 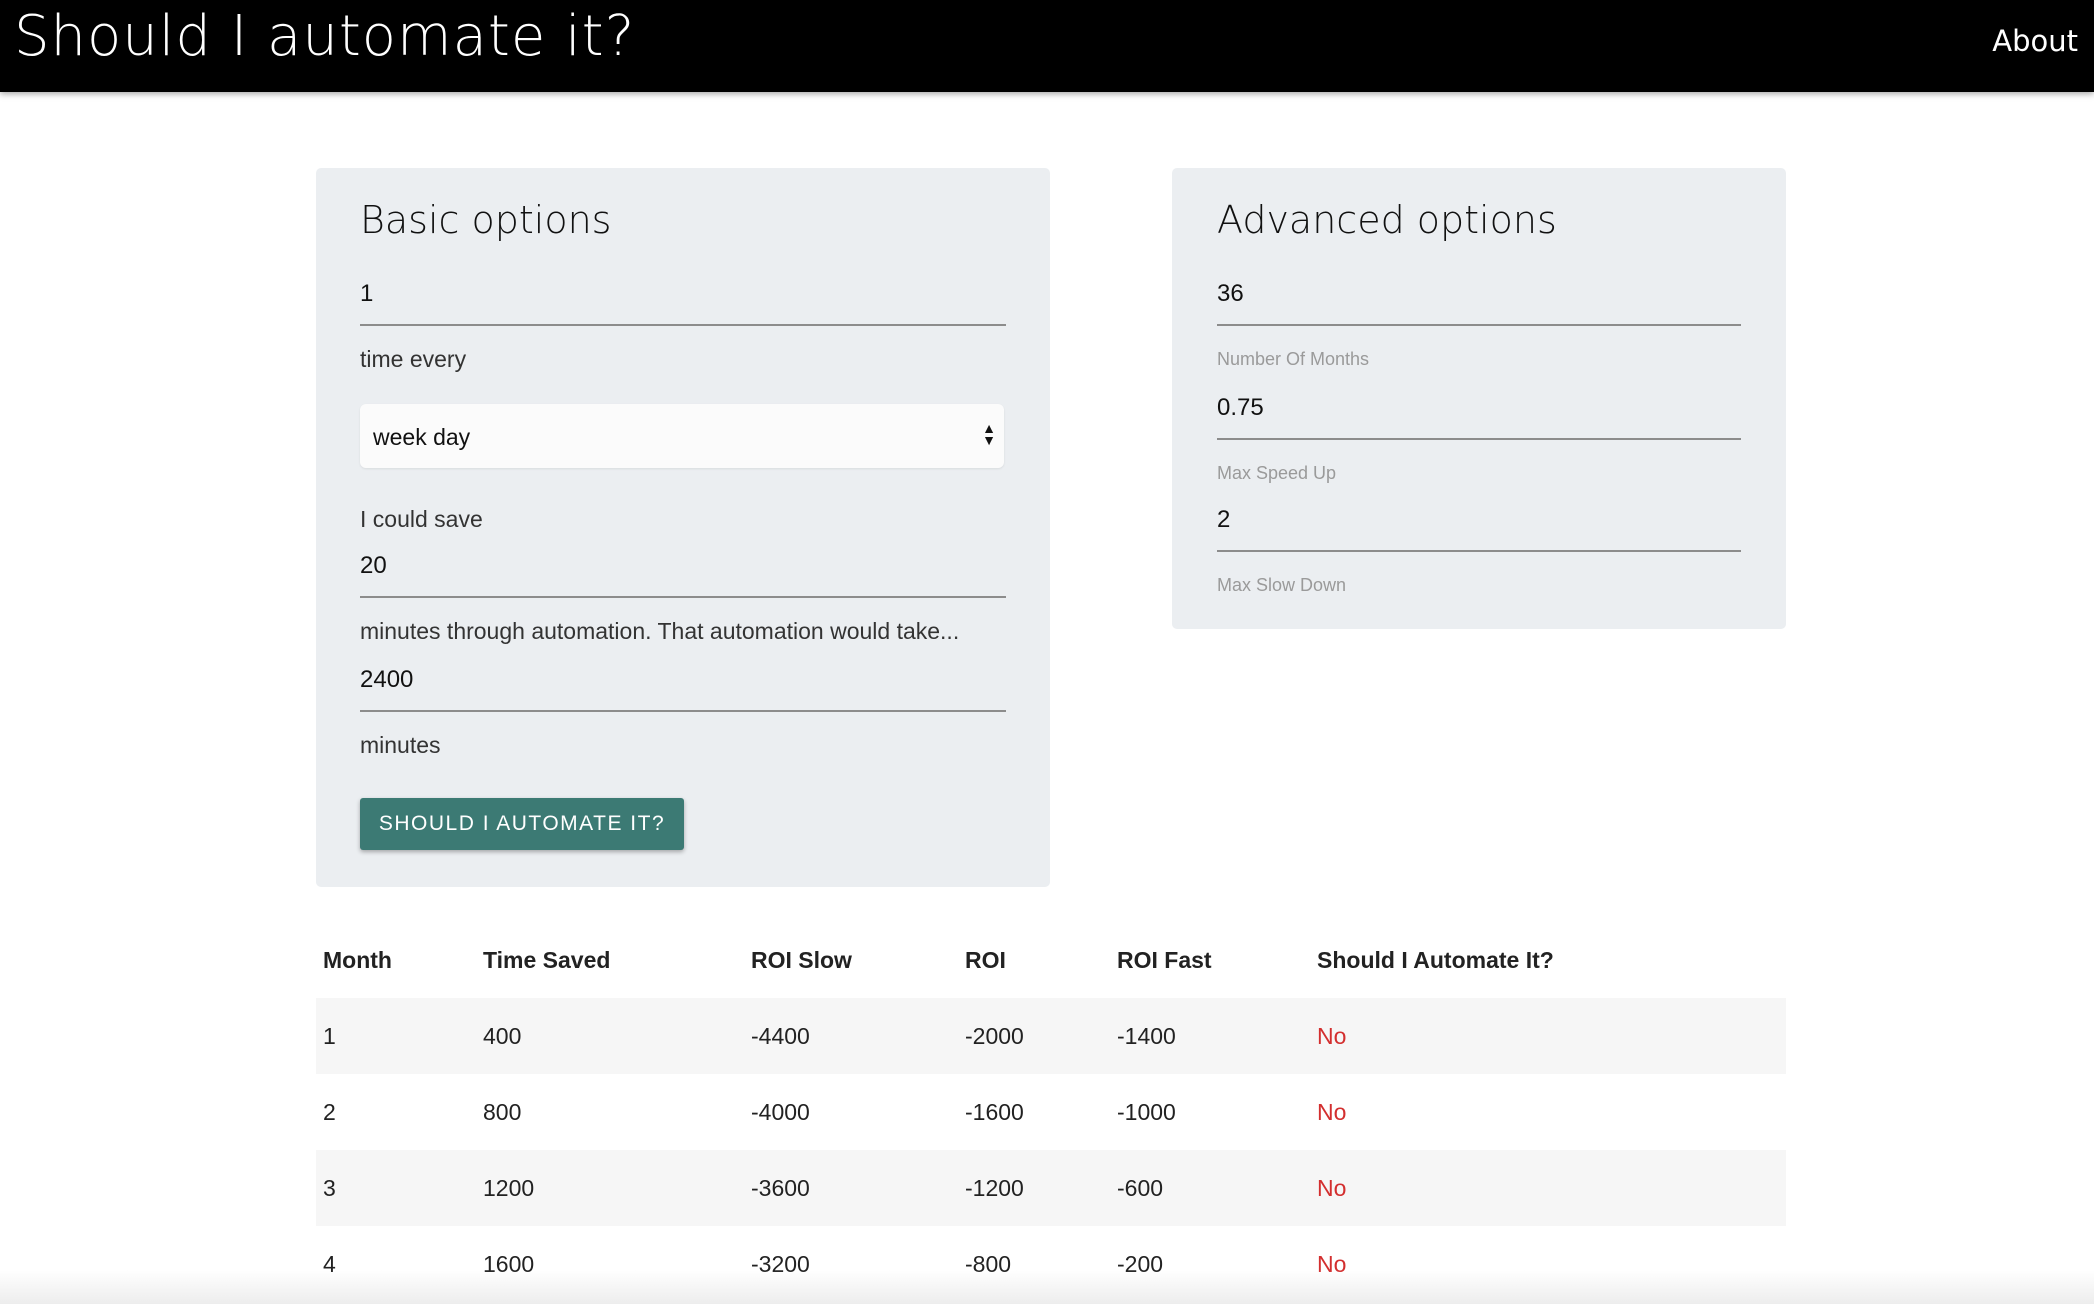 I want to click on header-roi: ROI, so click(x=985, y=960).